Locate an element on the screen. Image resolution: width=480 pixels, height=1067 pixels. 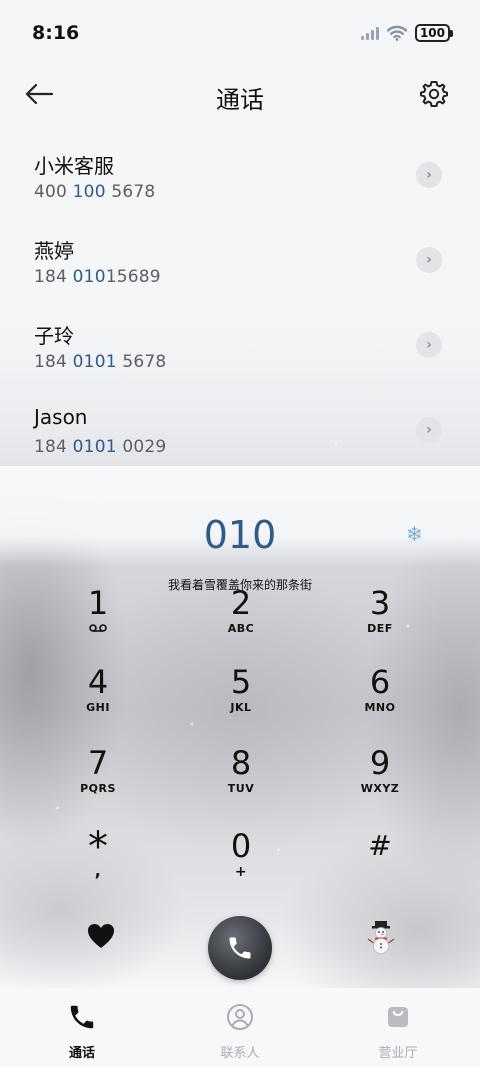
voicemail-icon is located at coordinates (98, 628).